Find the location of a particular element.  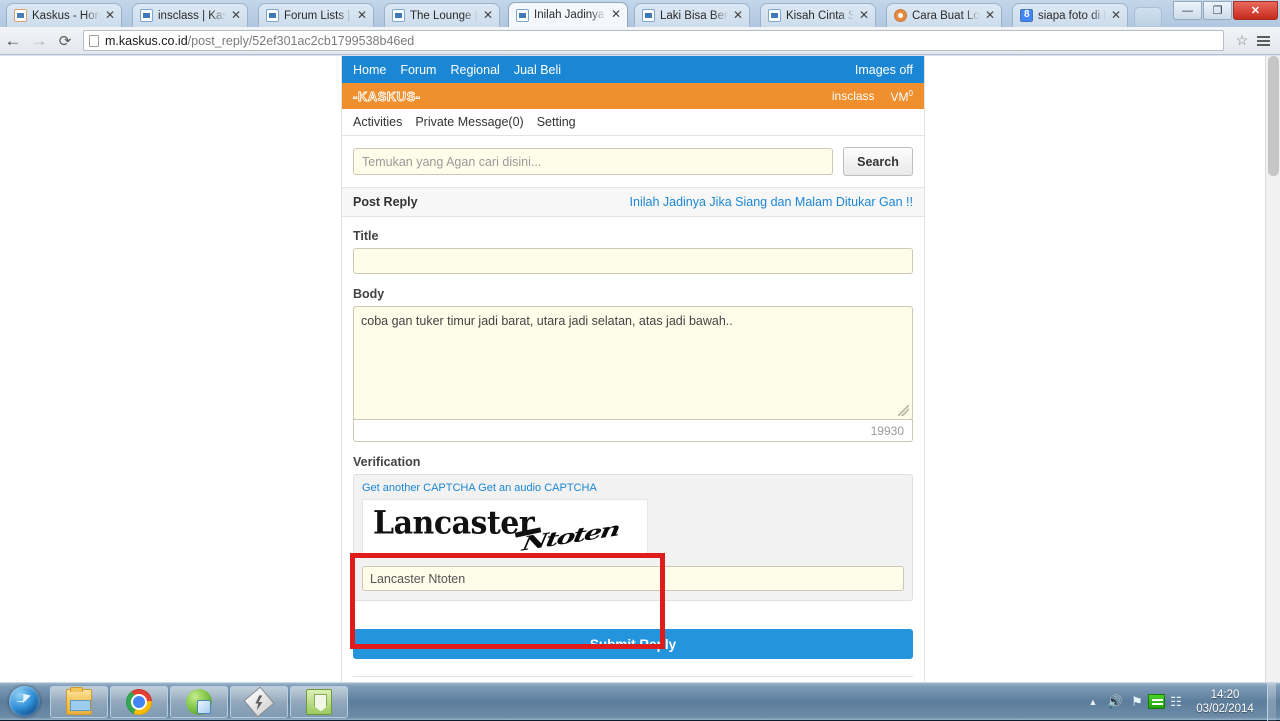

page-info-icon is located at coordinates (94, 41).